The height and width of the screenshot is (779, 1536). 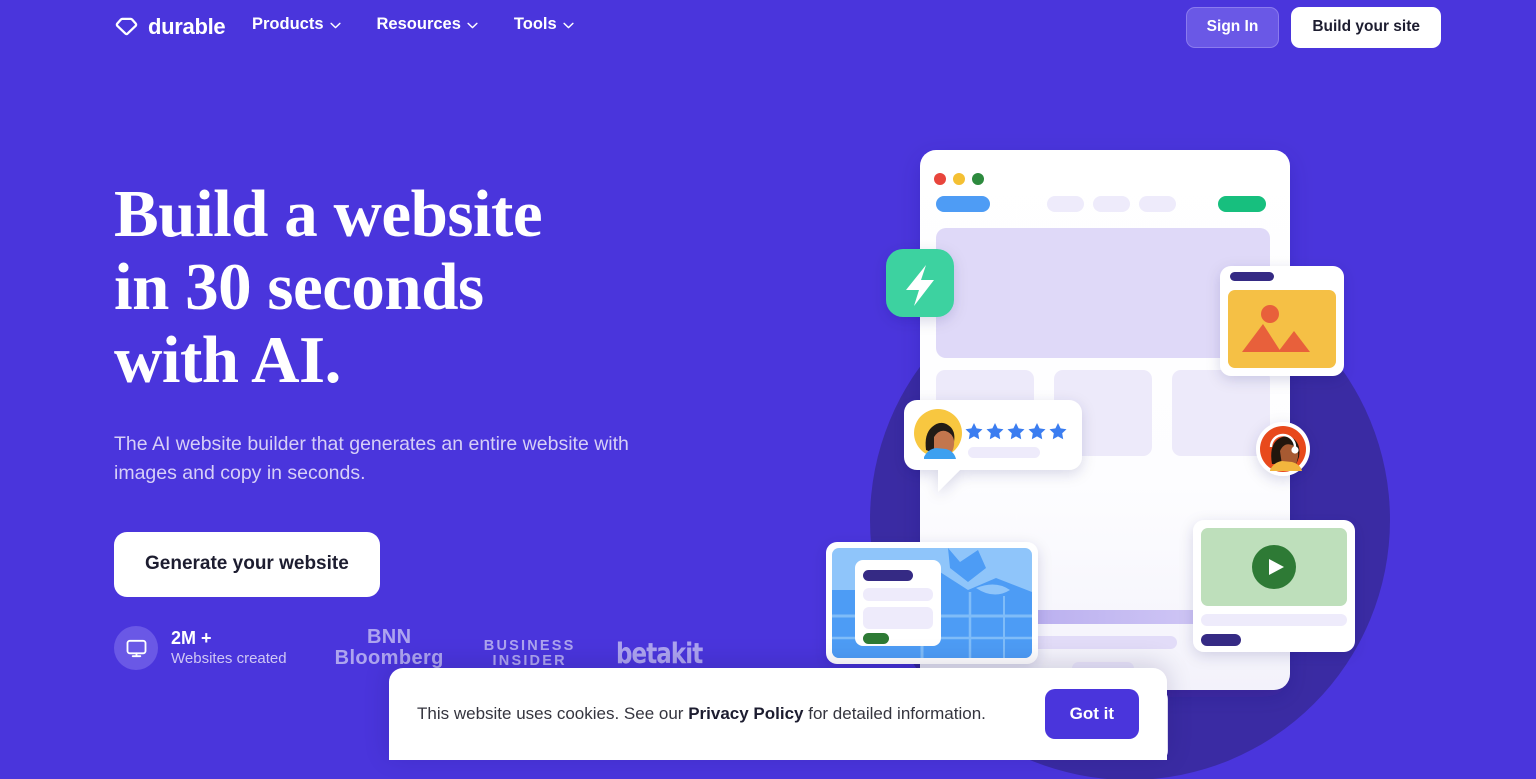 I want to click on nav-item-resources: Resources, so click(x=427, y=24).